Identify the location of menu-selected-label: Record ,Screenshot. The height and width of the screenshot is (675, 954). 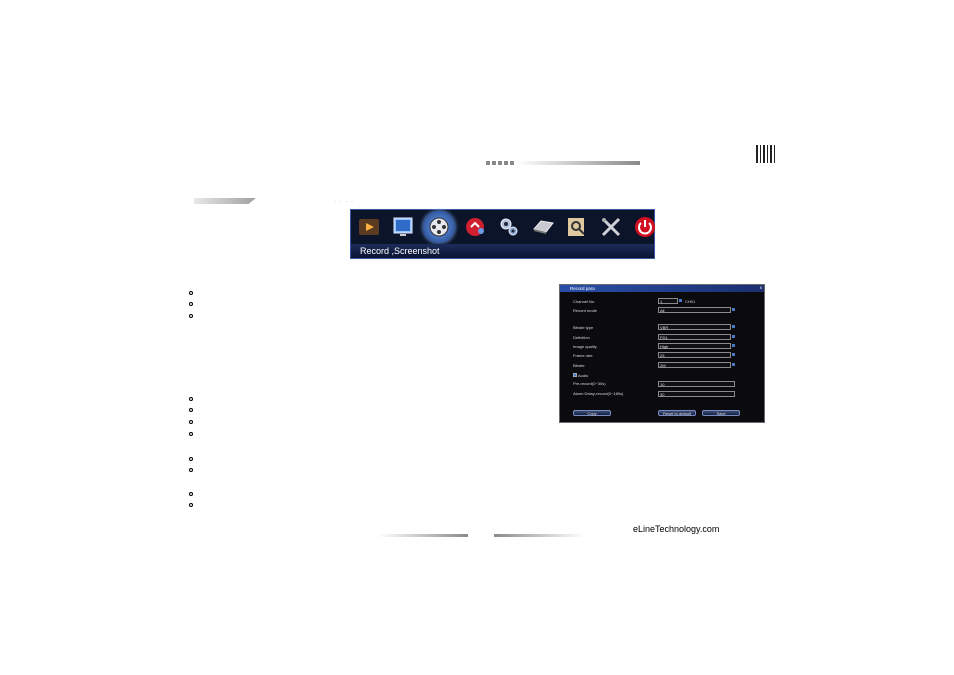
(502, 251).